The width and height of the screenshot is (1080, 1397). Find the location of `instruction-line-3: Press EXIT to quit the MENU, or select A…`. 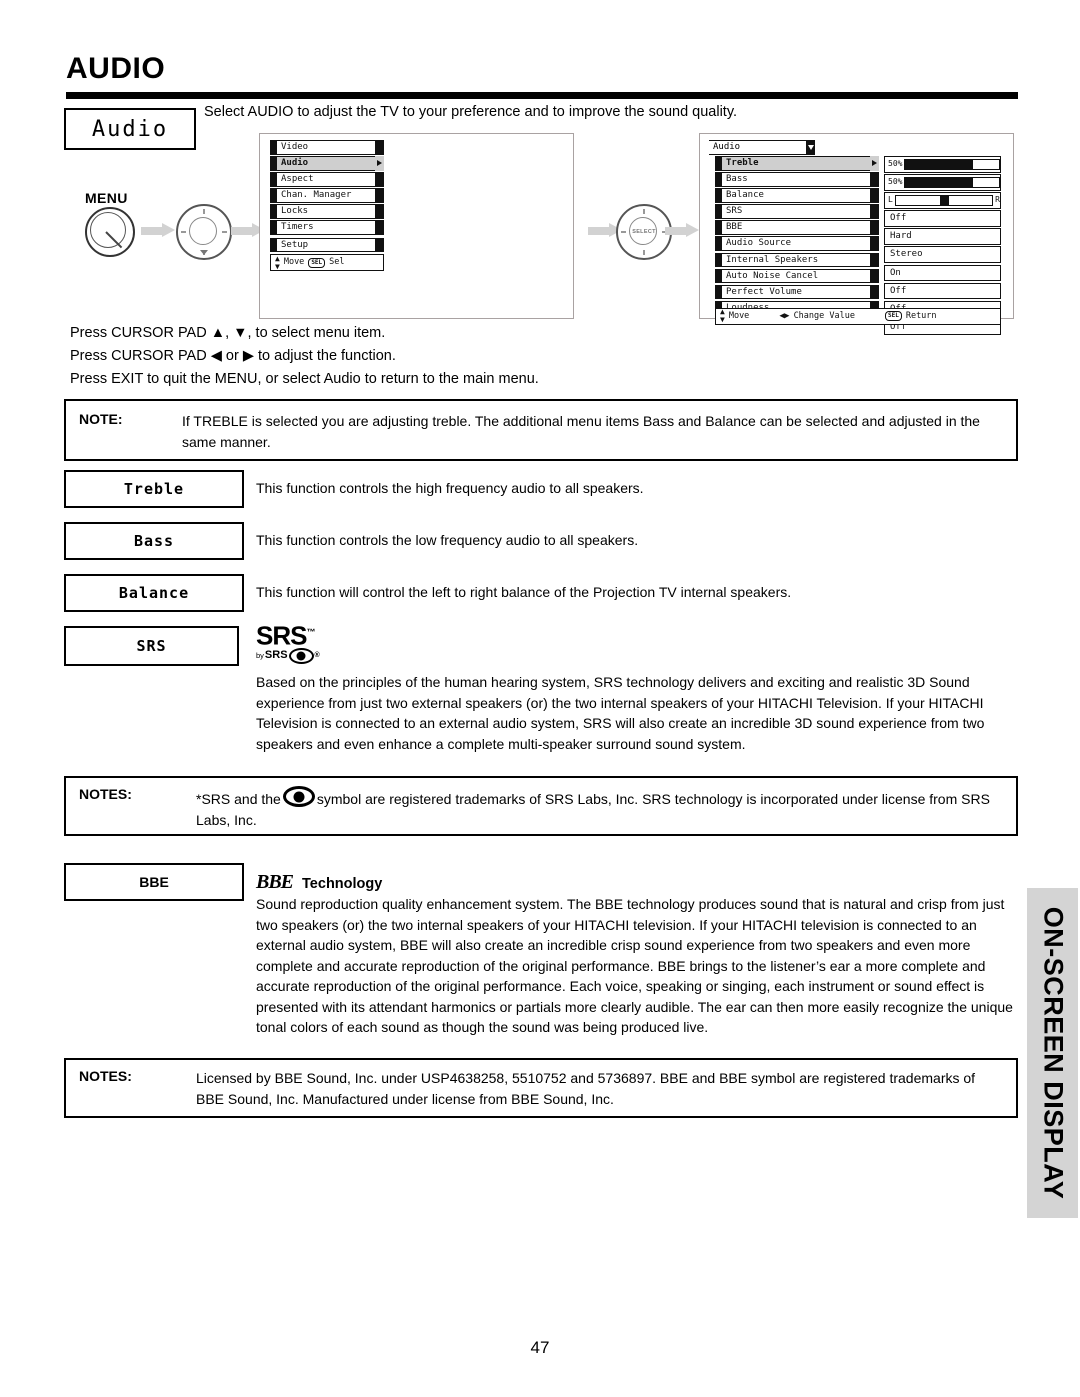

instruction-line-3: Press EXIT to quit the MENU, or select A… is located at coordinates (304, 379).